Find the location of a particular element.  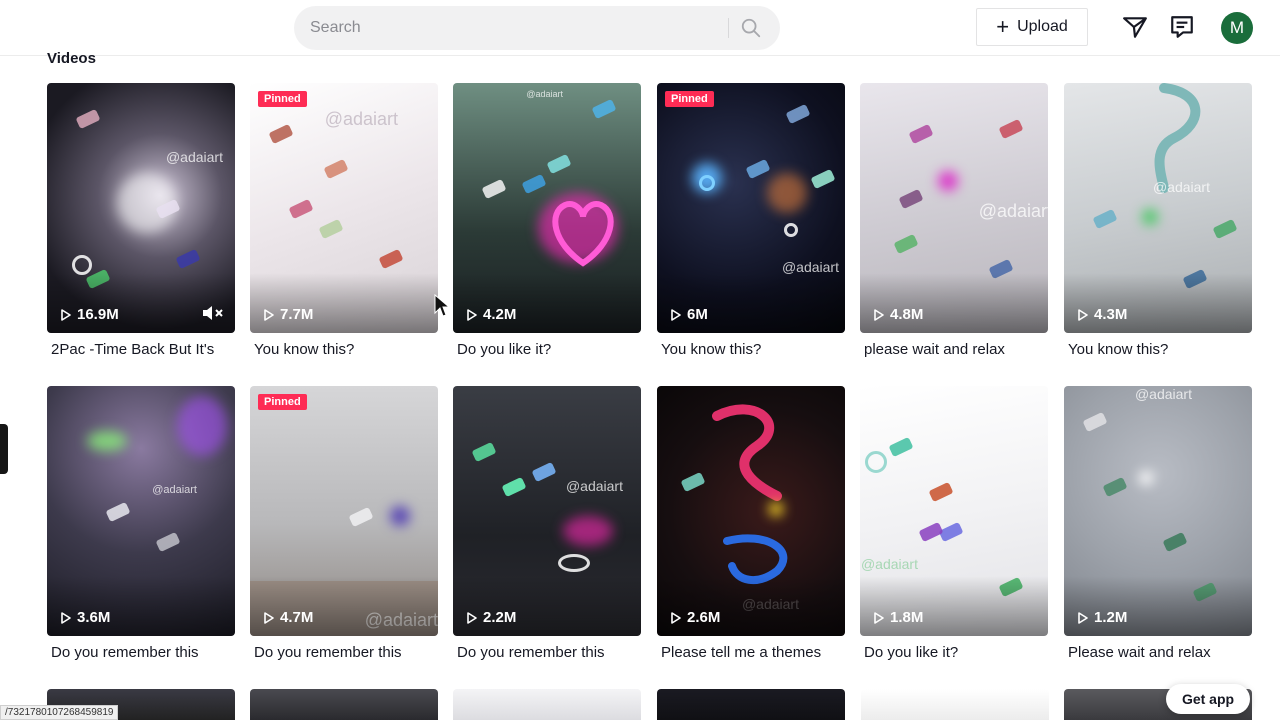

video-thumbnail: @adaiart 4.3M is located at coordinates (1158, 208).